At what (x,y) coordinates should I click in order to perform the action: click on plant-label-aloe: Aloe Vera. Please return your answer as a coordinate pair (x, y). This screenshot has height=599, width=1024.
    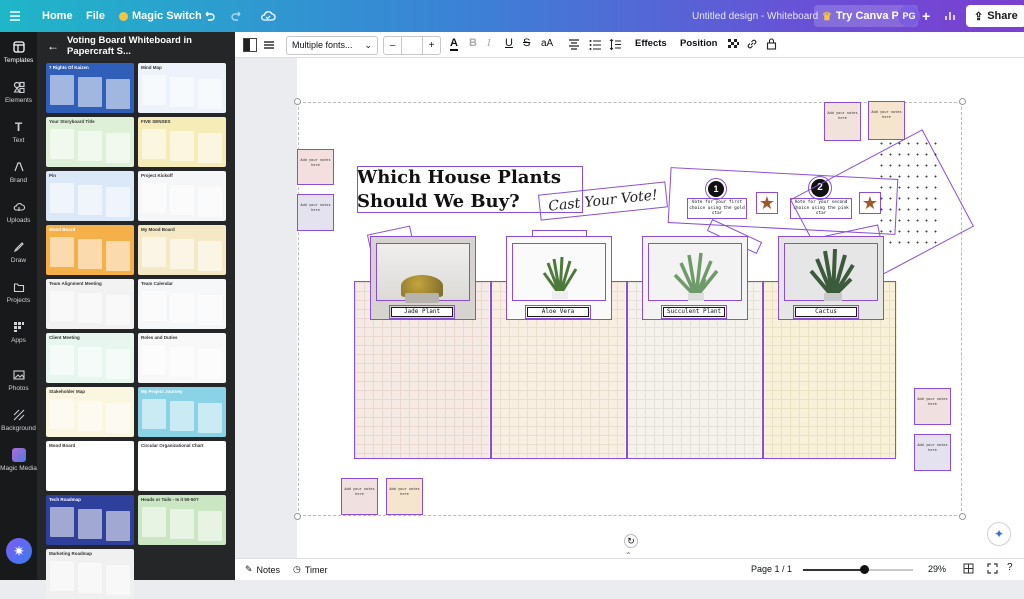
    Looking at the image, I should click on (558, 312).